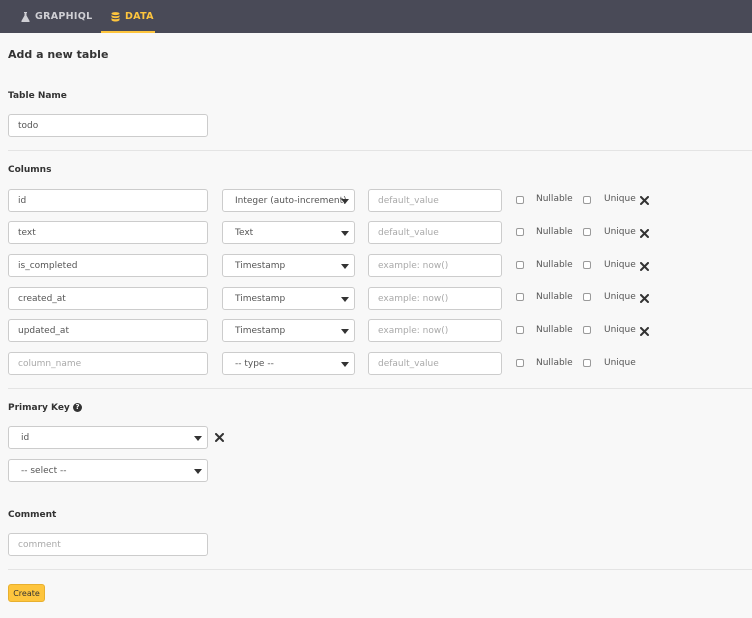  I want to click on column-name-input: is_completed, so click(108, 265).